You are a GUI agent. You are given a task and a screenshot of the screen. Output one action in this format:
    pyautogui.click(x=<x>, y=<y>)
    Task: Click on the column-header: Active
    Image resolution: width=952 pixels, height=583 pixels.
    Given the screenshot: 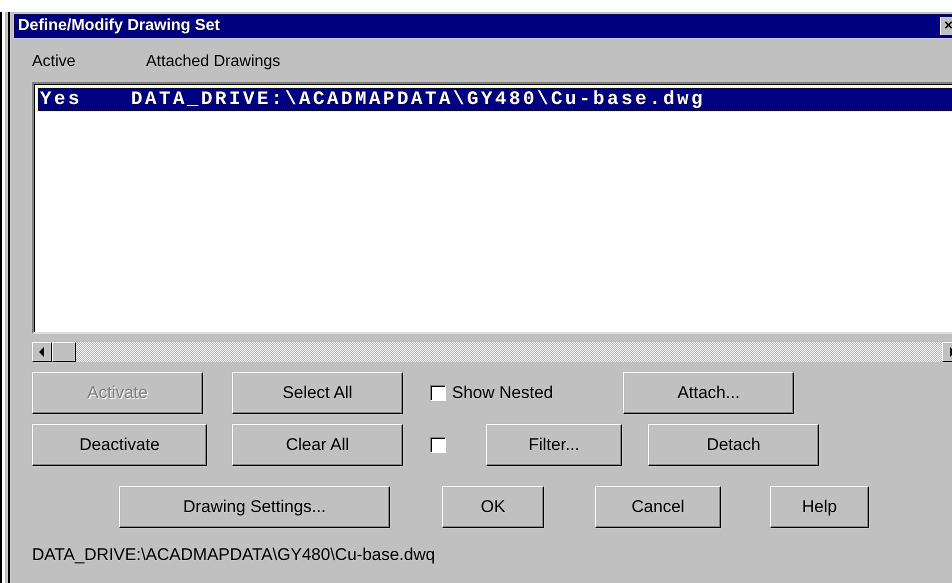 What is the action you would take?
    pyautogui.click(x=54, y=62)
    